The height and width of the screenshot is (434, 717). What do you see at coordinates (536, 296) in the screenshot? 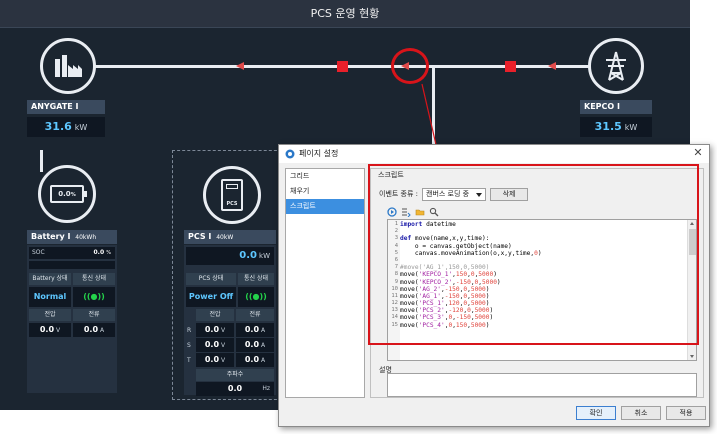
I see `code-line: 11 move('AG_1',-150,0,5000)` at bounding box center [536, 296].